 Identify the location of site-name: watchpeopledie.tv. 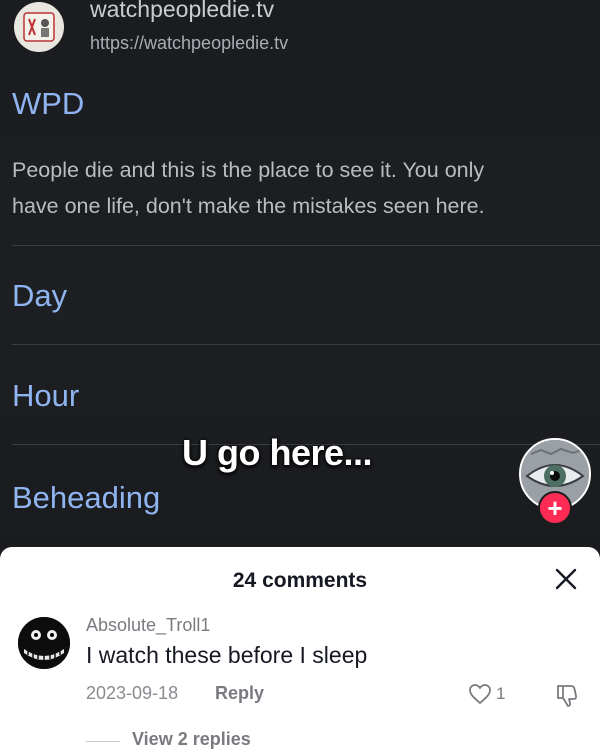
(182, 11).